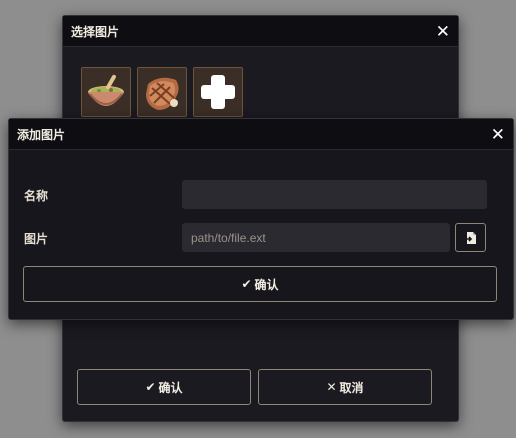 Image resolution: width=516 pixels, height=438 pixels. I want to click on select-confirm-button: ✔ 确认, so click(164, 387).